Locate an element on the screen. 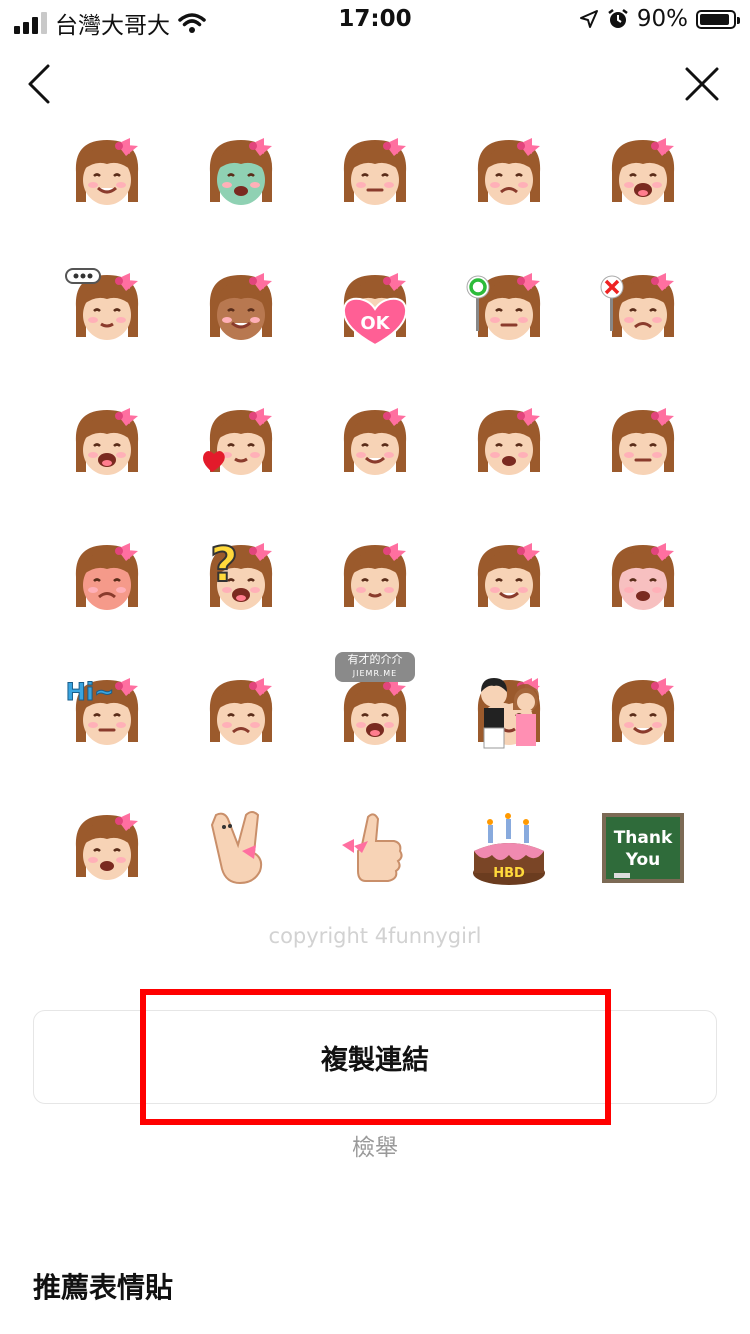 This screenshot has width=750, height=1334. sticker-hbd-cake-image: HBD is located at coordinates (509, 848).